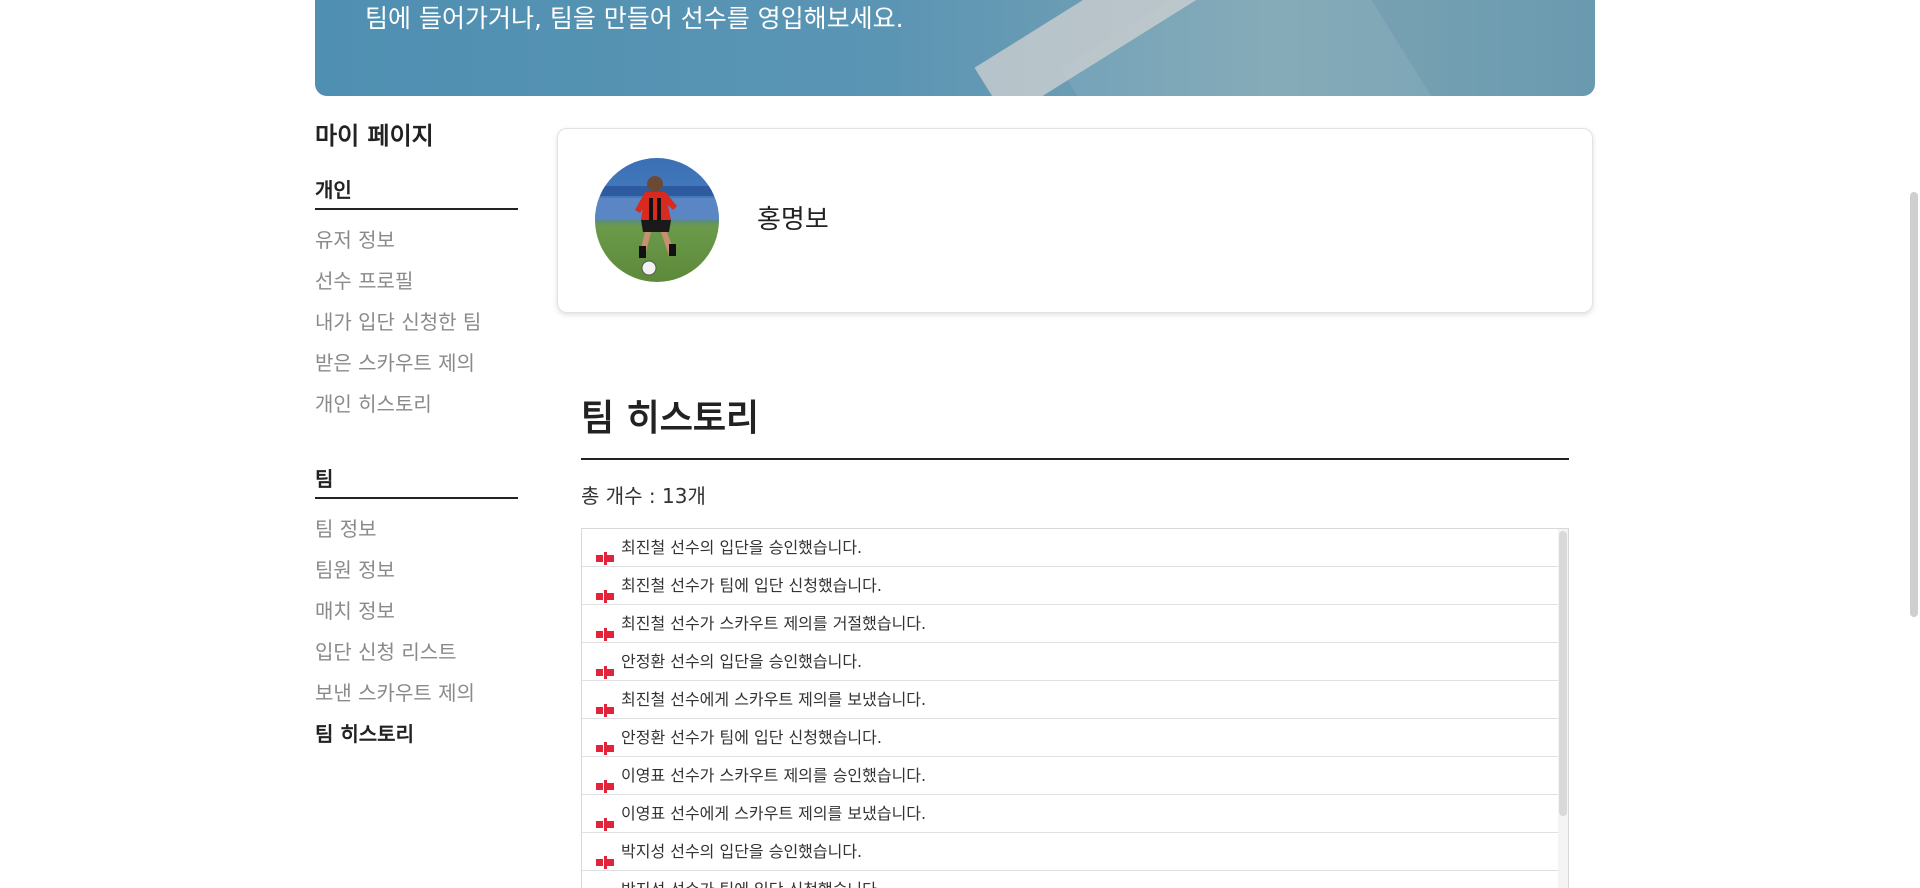 Image resolution: width=1920 pixels, height=888 pixels. What do you see at coordinates (1070, 814) in the screenshot?
I see `list-item: 이영표 선수에게 스카우트 제의를 보냈습니다.` at bounding box center [1070, 814].